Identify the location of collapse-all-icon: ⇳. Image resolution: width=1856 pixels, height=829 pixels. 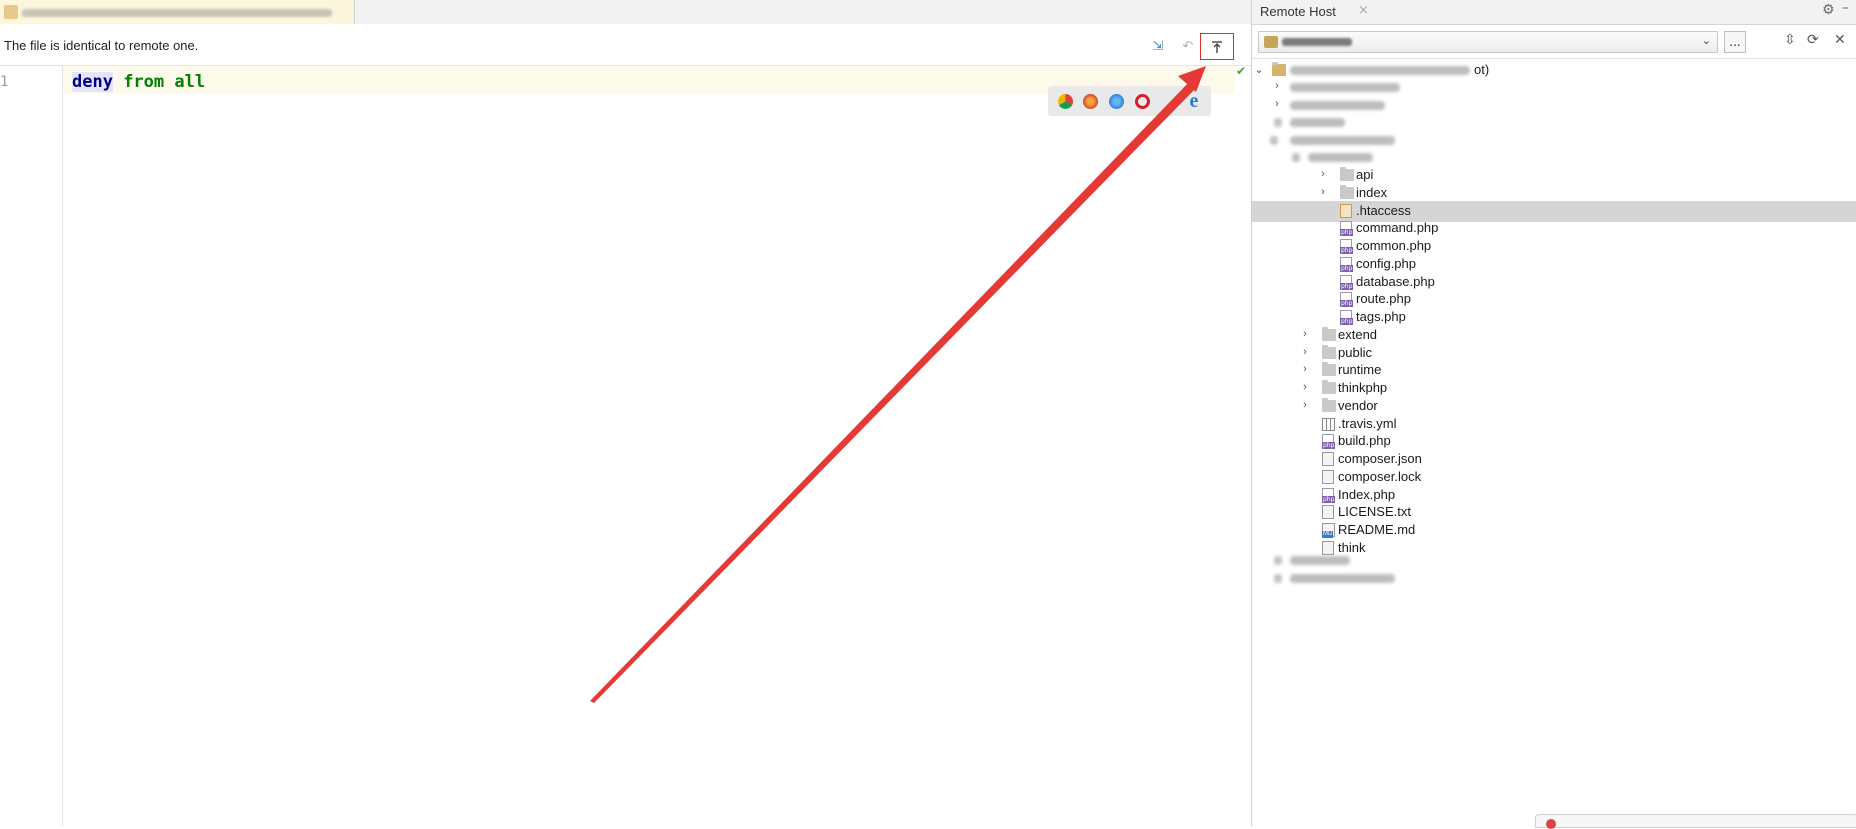
(1790, 40).